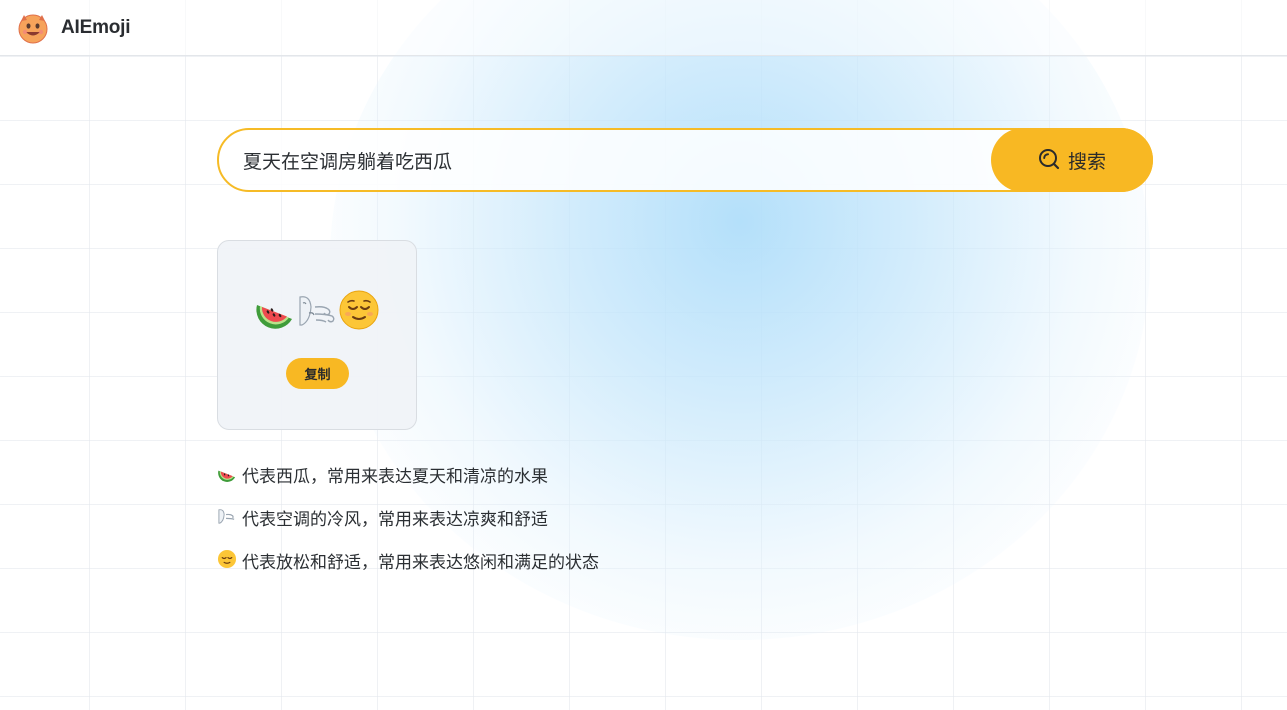 The height and width of the screenshot is (710, 1287). I want to click on explanation-item: 代表西瓜，常用来表达夏天和清凉的水果, so click(408, 483).